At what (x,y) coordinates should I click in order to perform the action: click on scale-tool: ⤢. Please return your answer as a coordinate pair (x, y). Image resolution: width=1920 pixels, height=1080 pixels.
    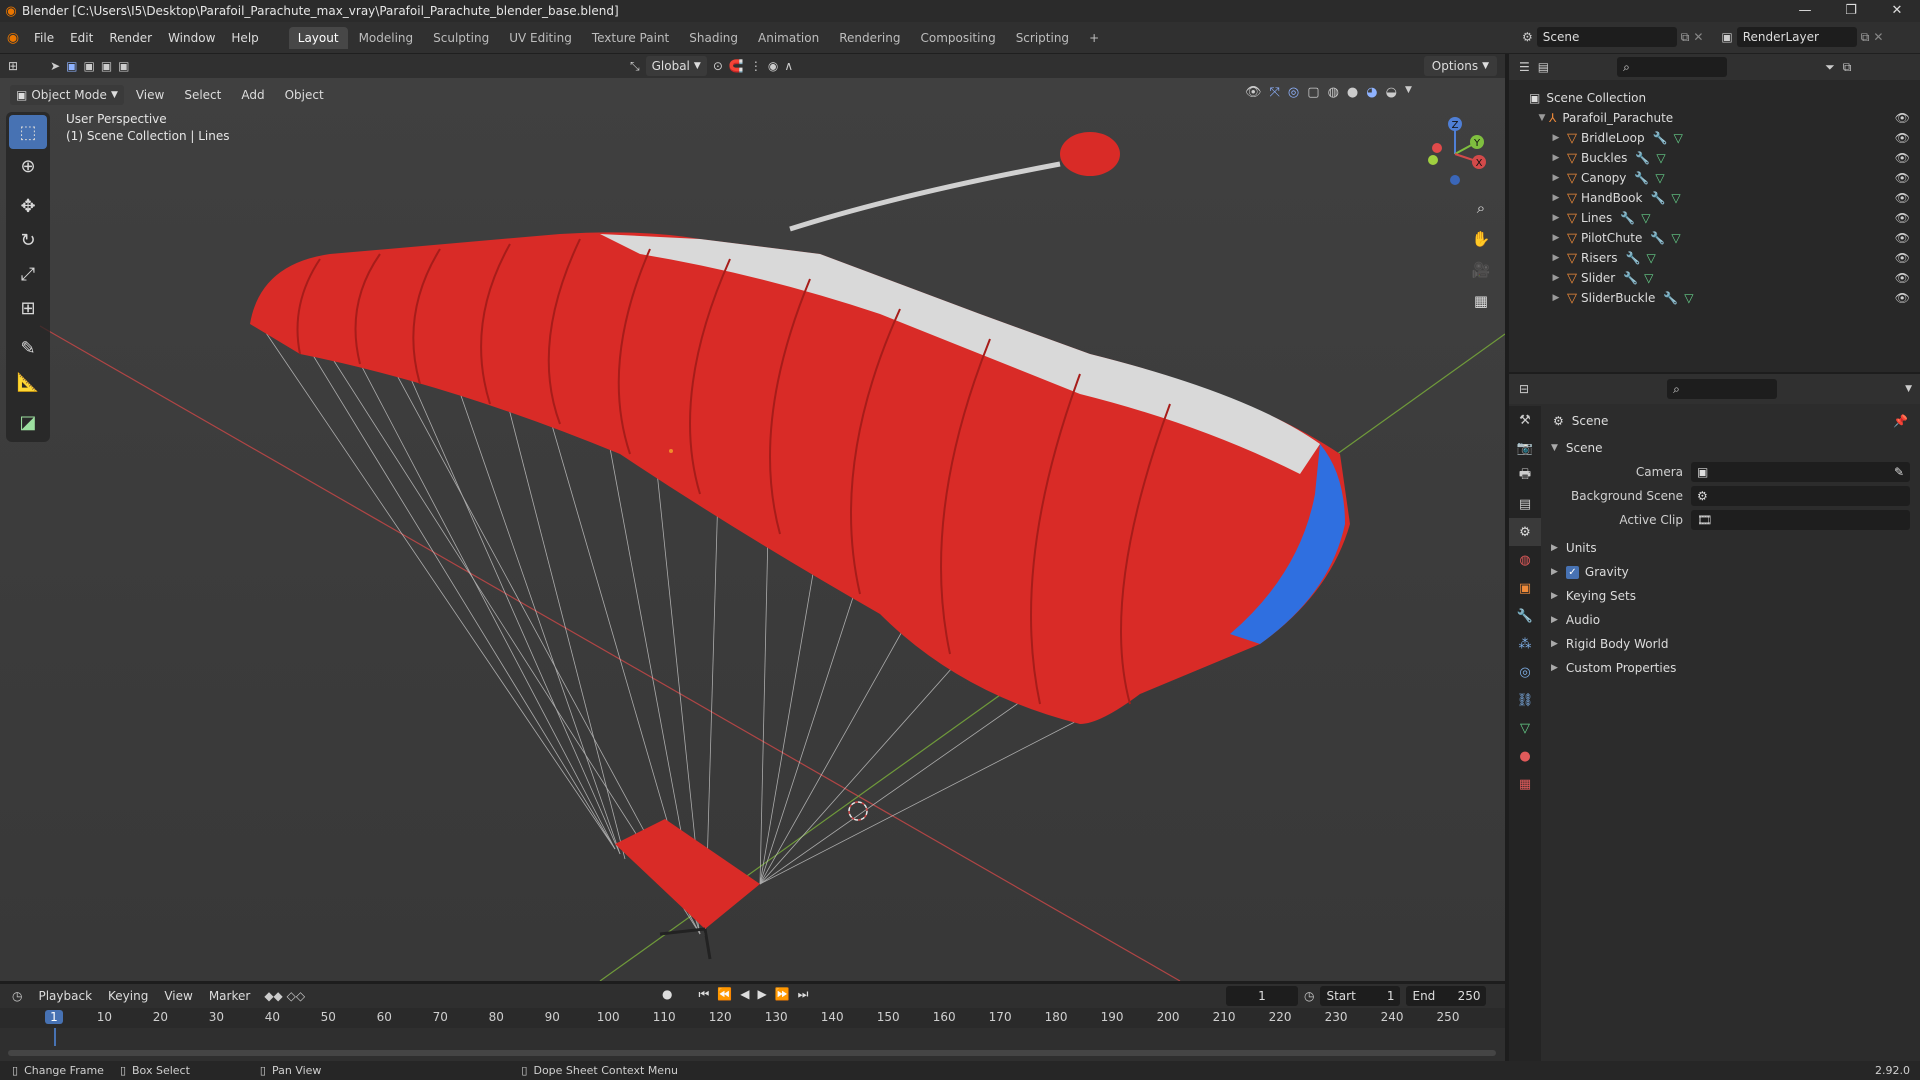
    Looking at the image, I should click on (28, 274).